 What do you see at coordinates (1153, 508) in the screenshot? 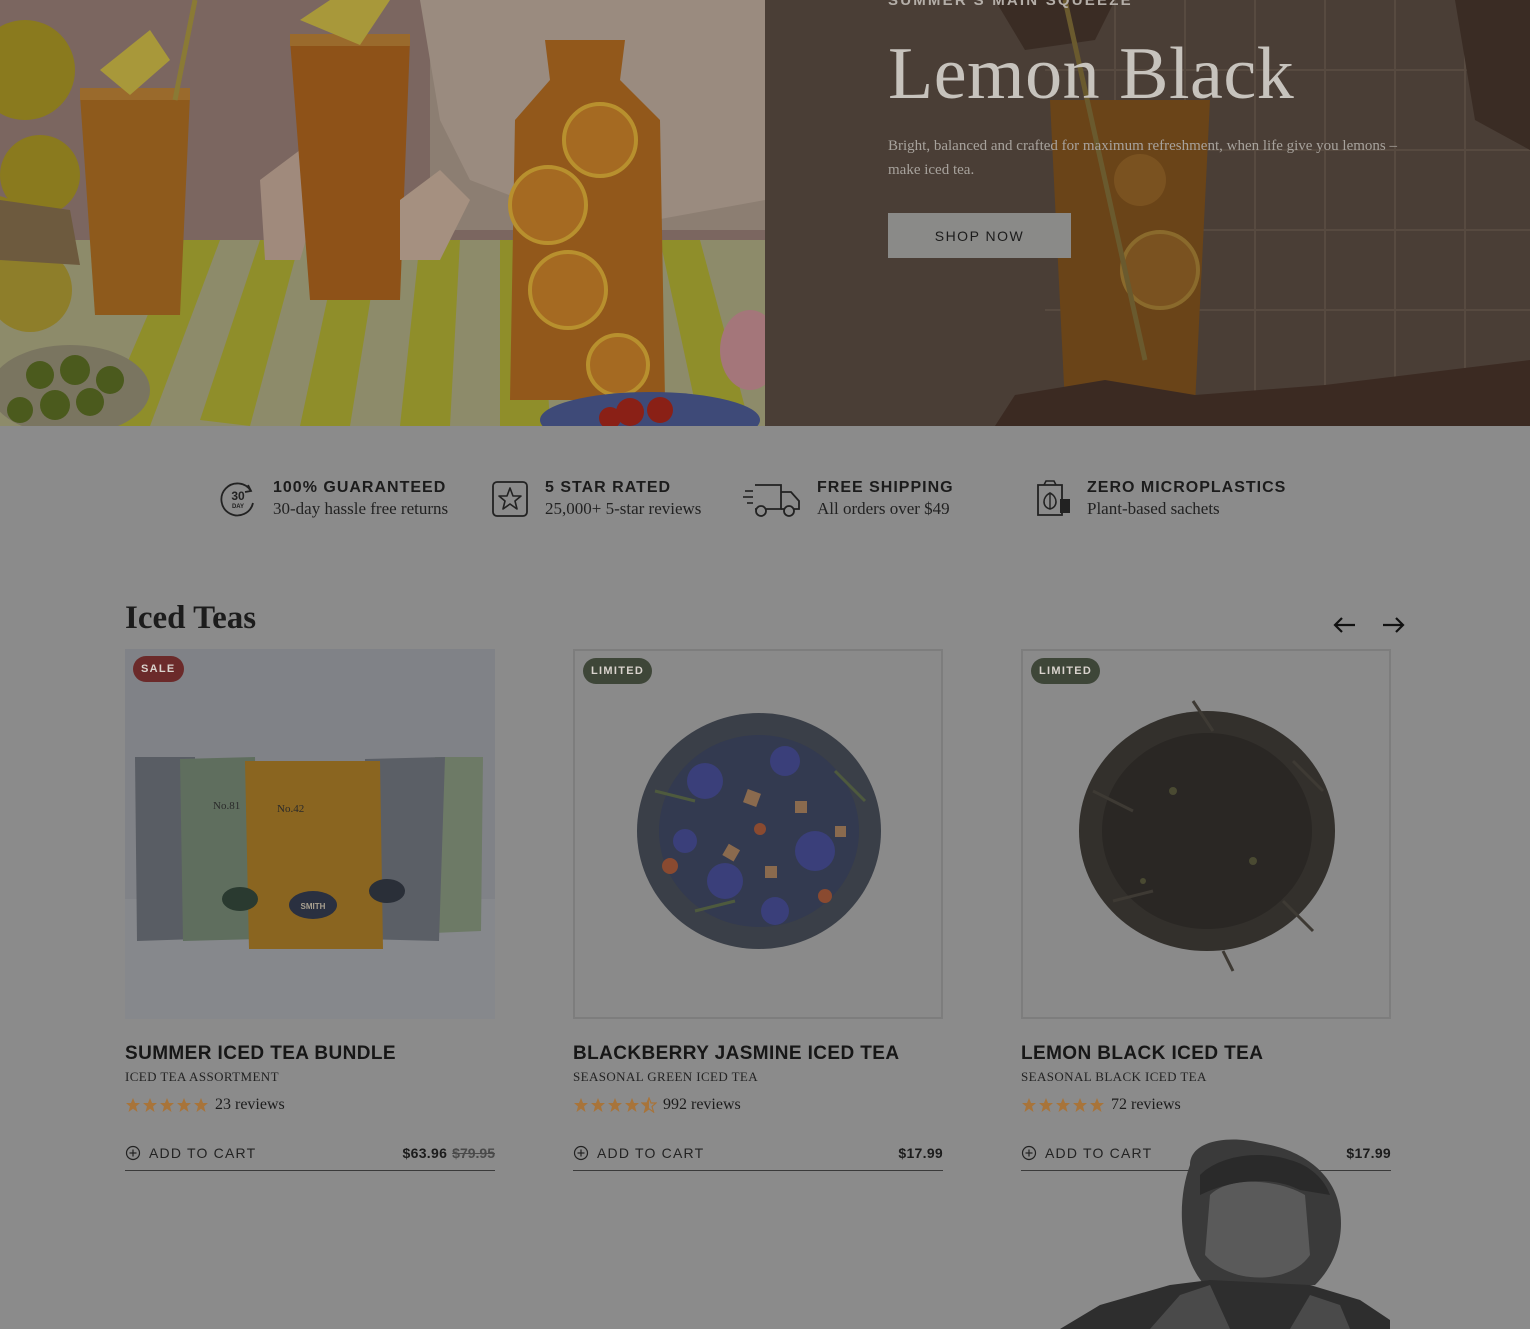
I see `feature-subtitle: Plant-based sachets` at bounding box center [1153, 508].